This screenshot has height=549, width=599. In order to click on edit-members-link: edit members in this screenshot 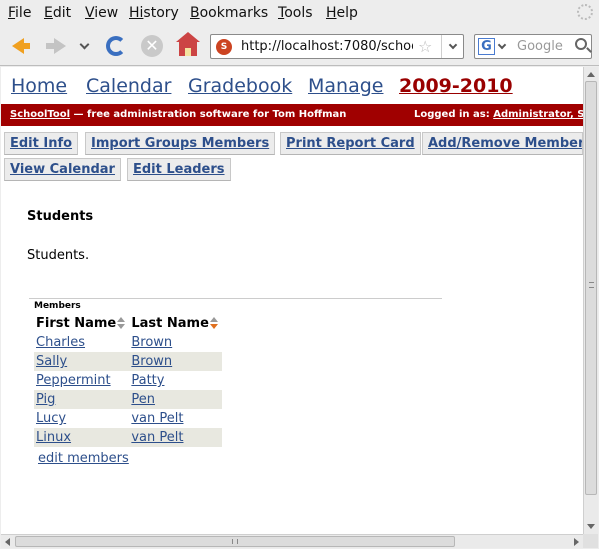, I will do `click(83, 458)`.